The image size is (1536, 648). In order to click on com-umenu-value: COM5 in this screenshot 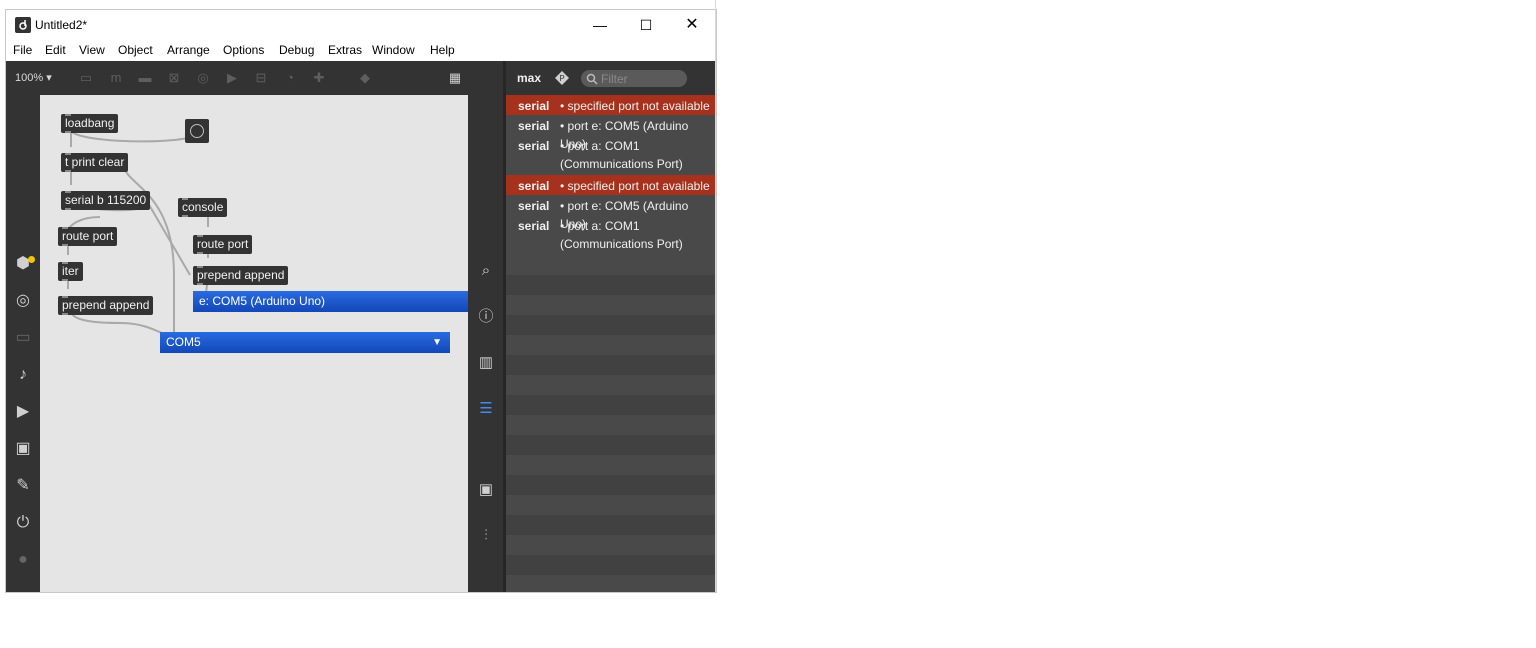, I will do `click(183, 342)`.